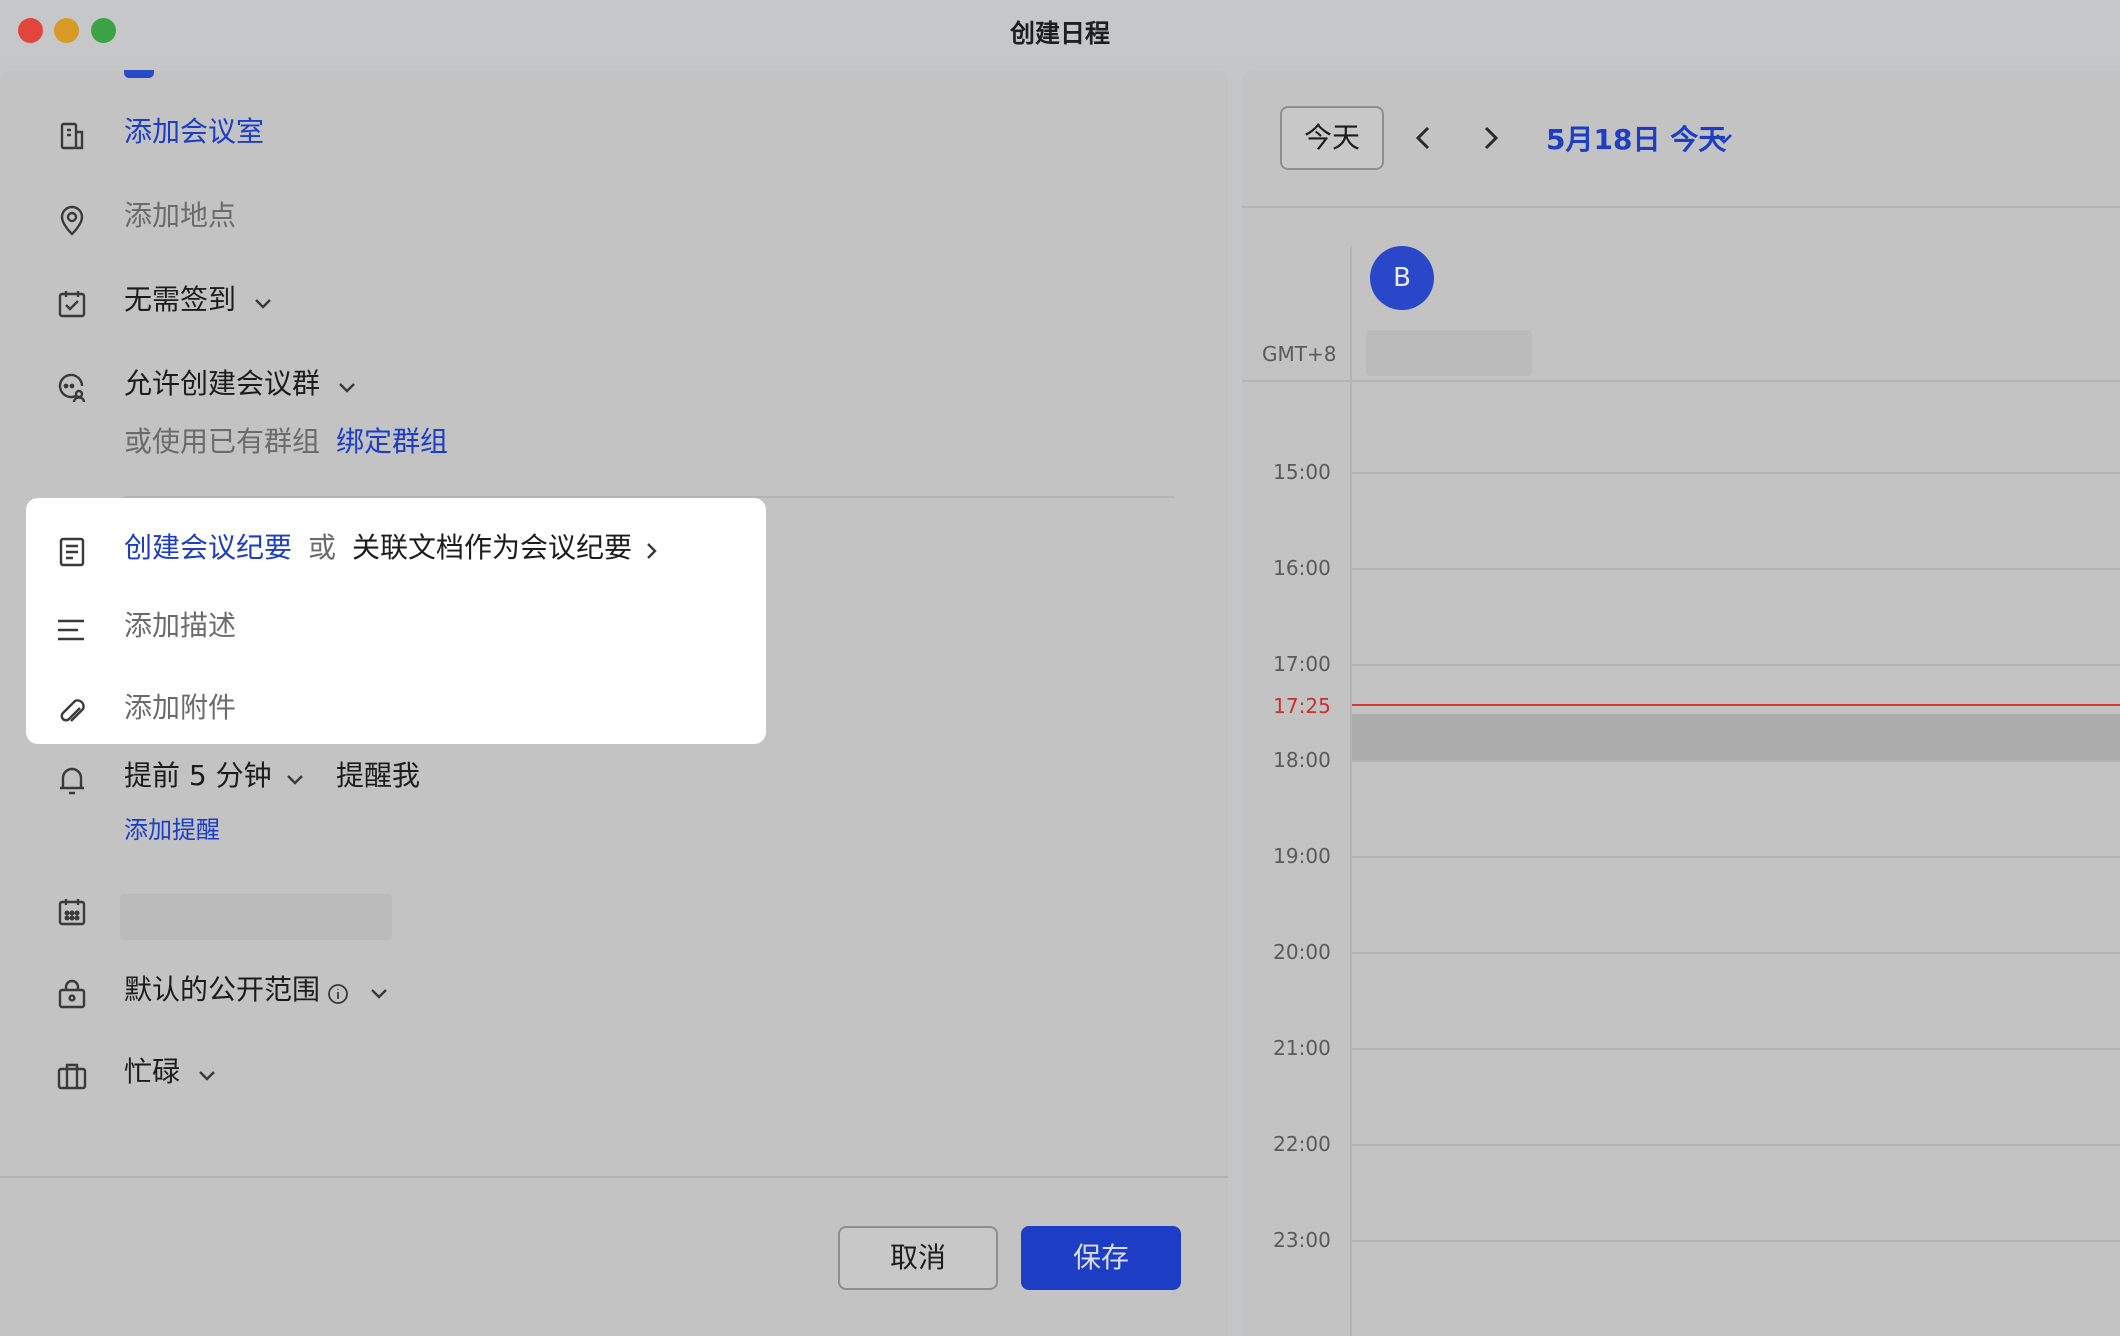  What do you see at coordinates (492, 548) in the screenshot?
I see `link-doc-link: 关联文档作为会议纪要` at bounding box center [492, 548].